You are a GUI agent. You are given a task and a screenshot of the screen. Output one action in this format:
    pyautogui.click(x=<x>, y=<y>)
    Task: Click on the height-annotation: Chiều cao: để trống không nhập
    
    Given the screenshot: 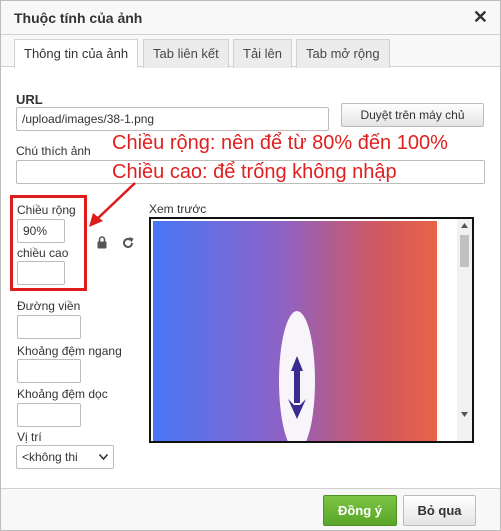 What is the action you would take?
    pyautogui.click(x=254, y=172)
    